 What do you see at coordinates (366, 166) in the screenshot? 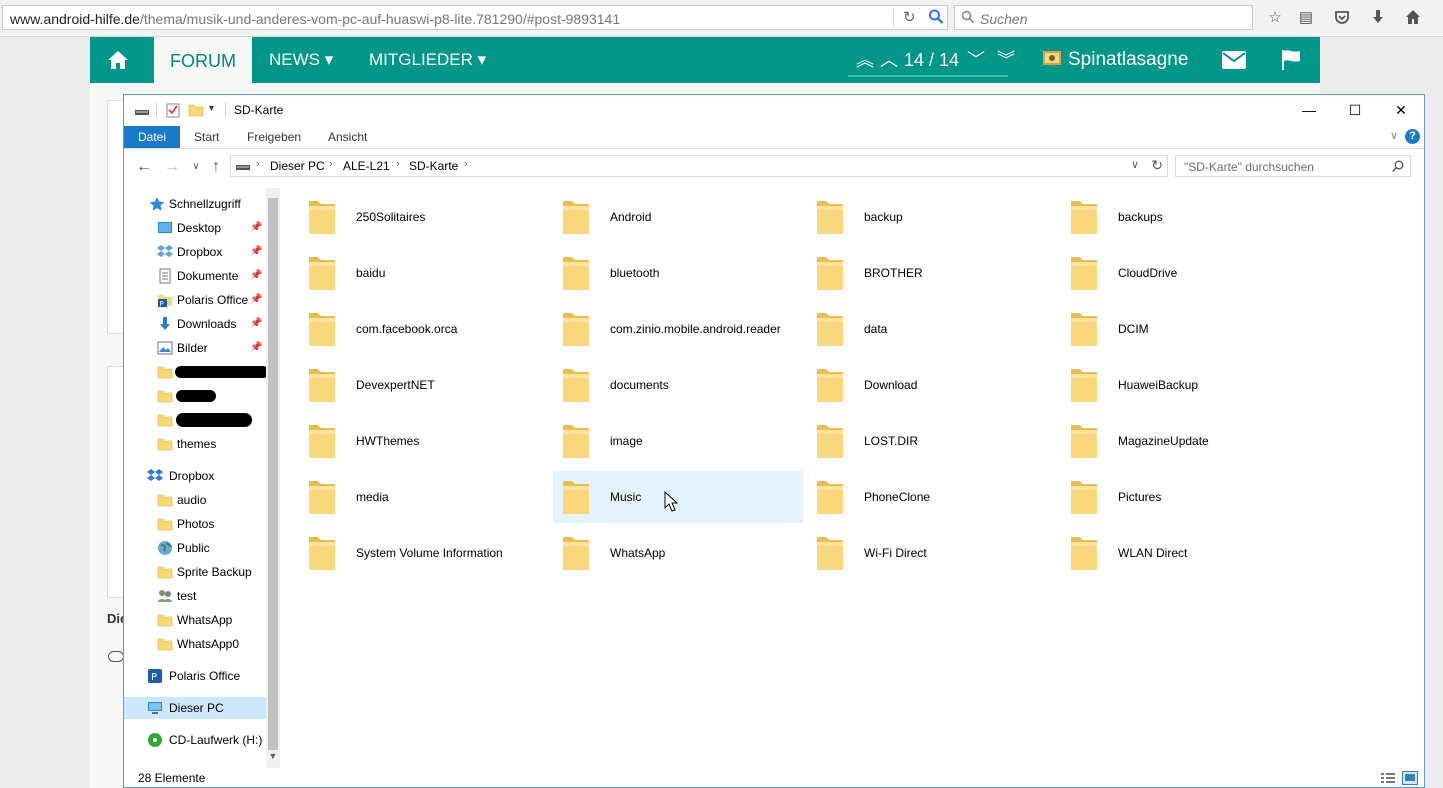
I see `breadcrumb-device: ALE-L21` at bounding box center [366, 166].